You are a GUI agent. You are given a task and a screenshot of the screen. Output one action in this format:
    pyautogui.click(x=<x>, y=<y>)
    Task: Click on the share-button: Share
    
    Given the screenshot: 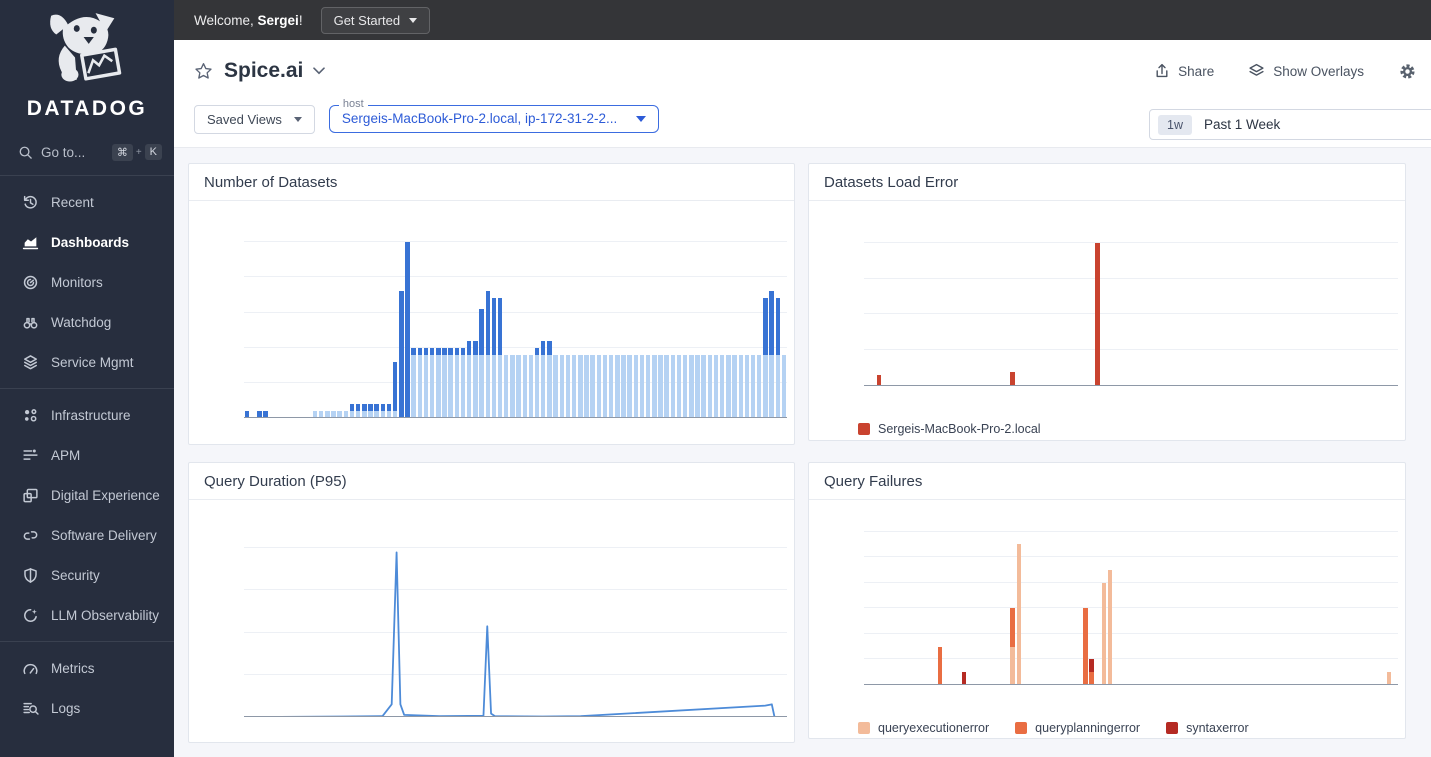 What is the action you would take?
    pyautogui.click(x=1184, y=71)
    